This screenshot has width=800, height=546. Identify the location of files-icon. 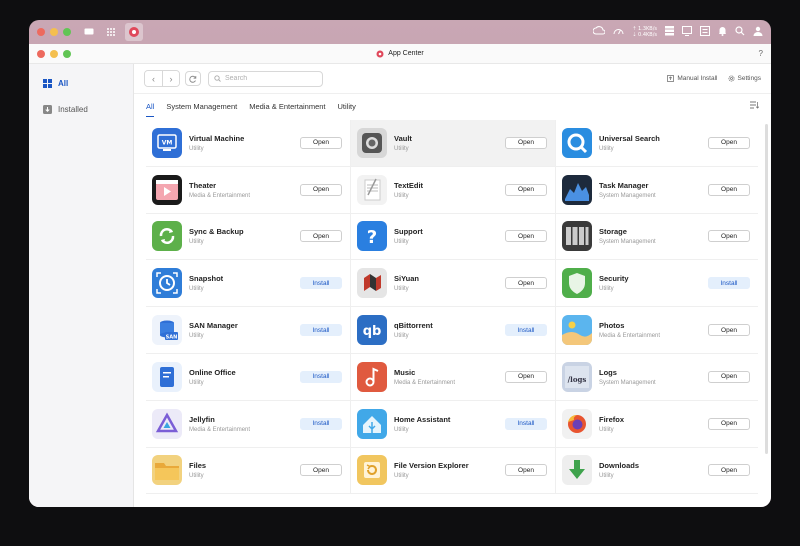
(167, 470).